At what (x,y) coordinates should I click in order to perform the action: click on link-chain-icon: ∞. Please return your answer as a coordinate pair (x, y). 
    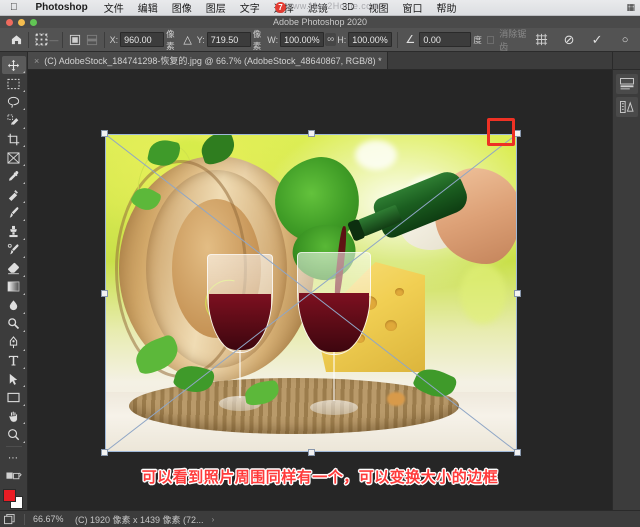
    Looking at the image, I should click on (331, 39).